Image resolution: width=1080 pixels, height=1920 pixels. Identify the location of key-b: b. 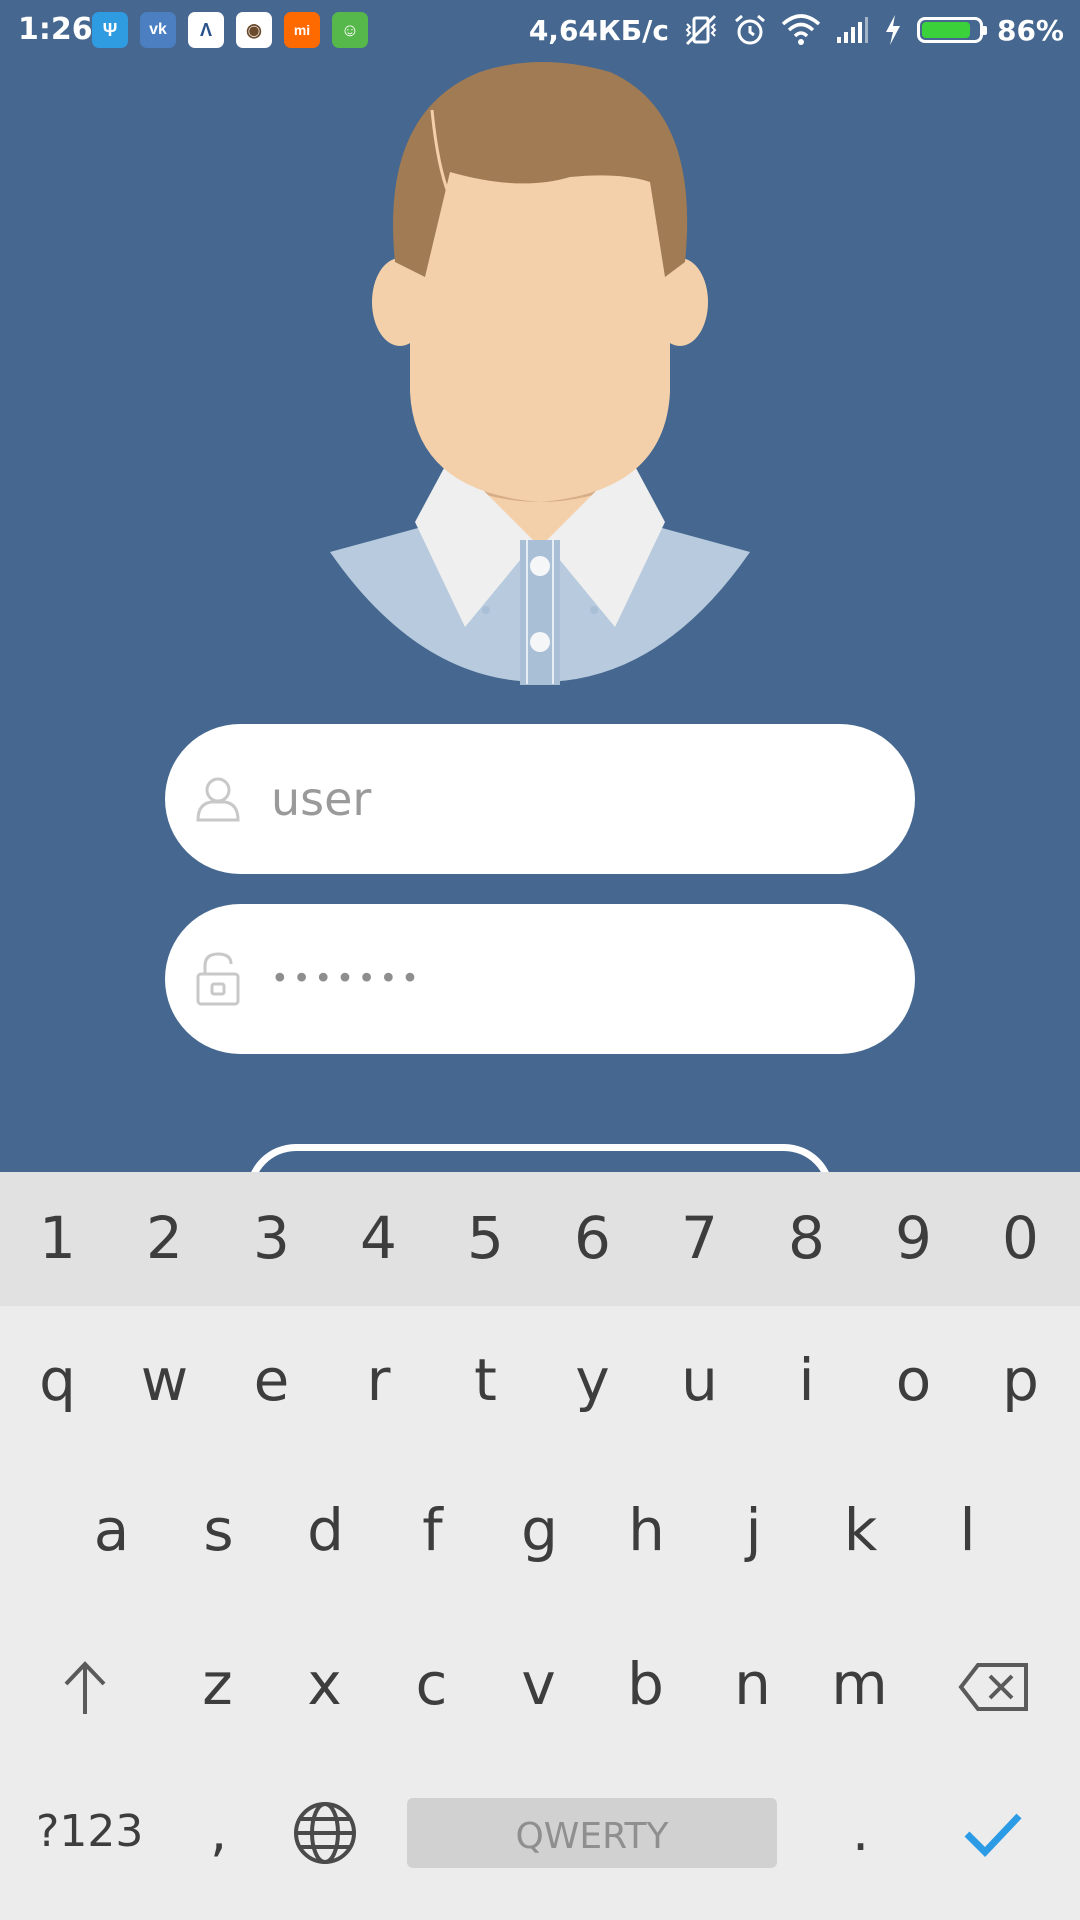
(645, 1684).